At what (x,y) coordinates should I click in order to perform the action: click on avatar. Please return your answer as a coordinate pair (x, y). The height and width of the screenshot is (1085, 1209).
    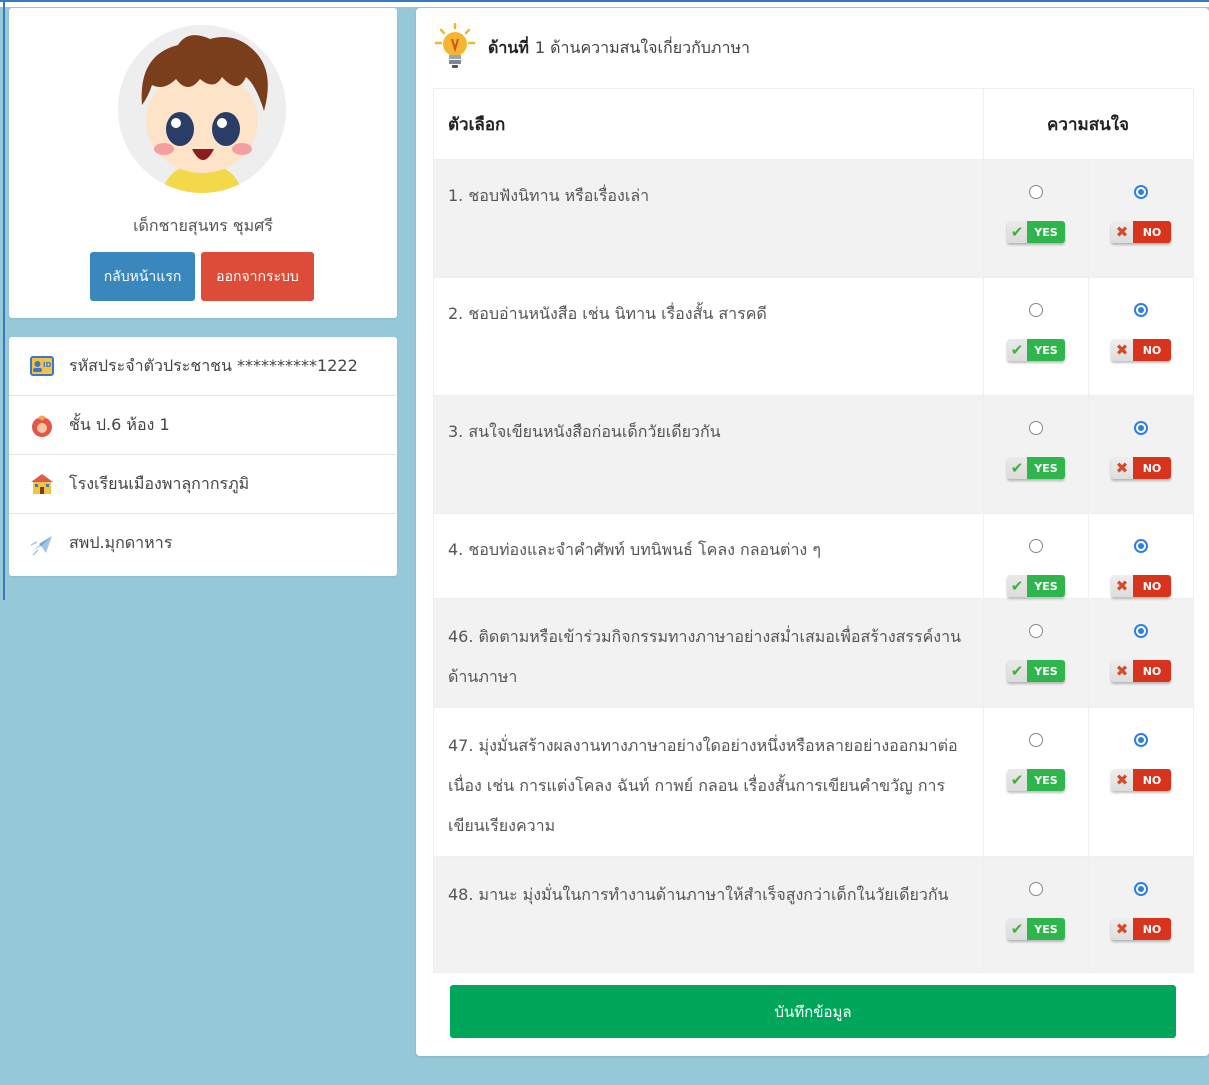
    Looking at the image, I should click on (202, 109).